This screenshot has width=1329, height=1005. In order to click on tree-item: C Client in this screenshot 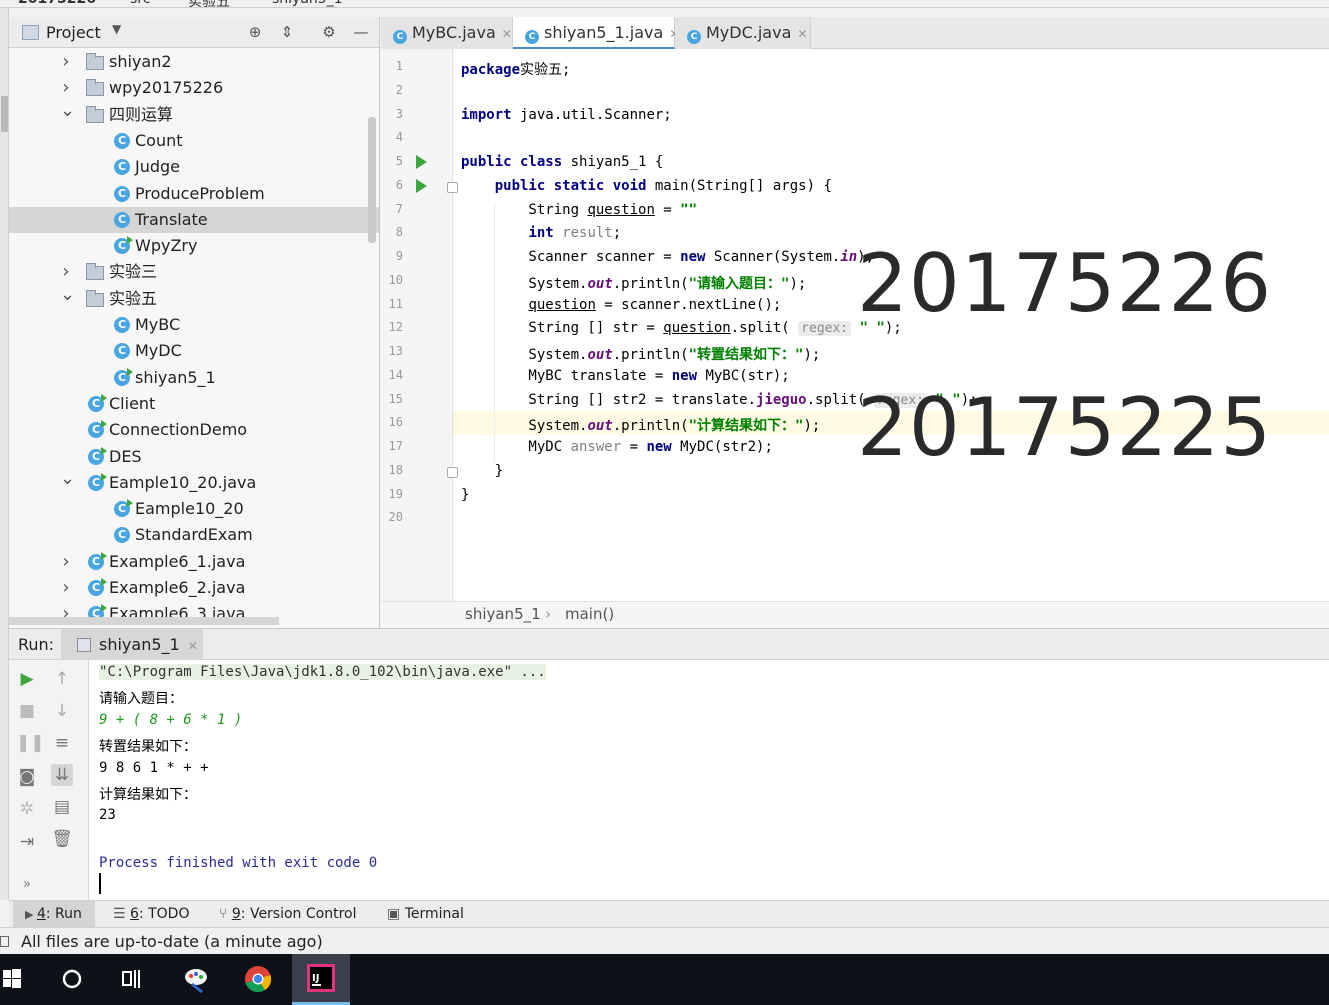, I will do `click(194, 404)`.